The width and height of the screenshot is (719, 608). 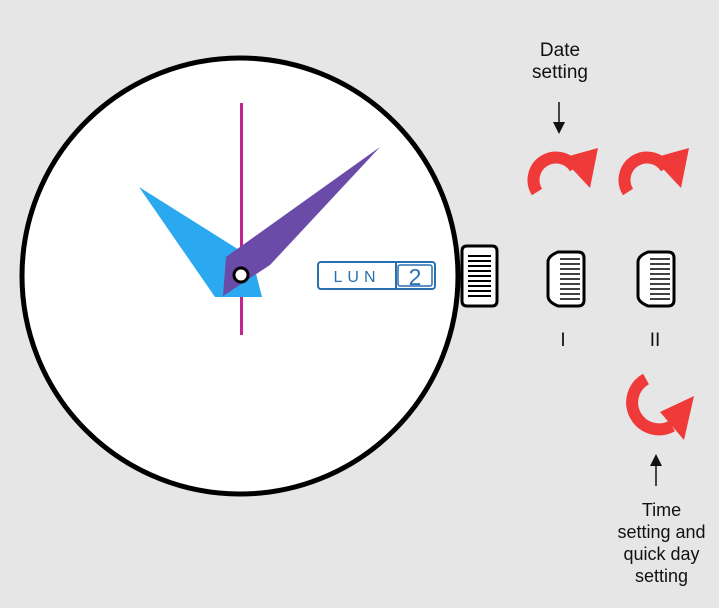 I want to click on center-pinion, so click(x=241, y=275).